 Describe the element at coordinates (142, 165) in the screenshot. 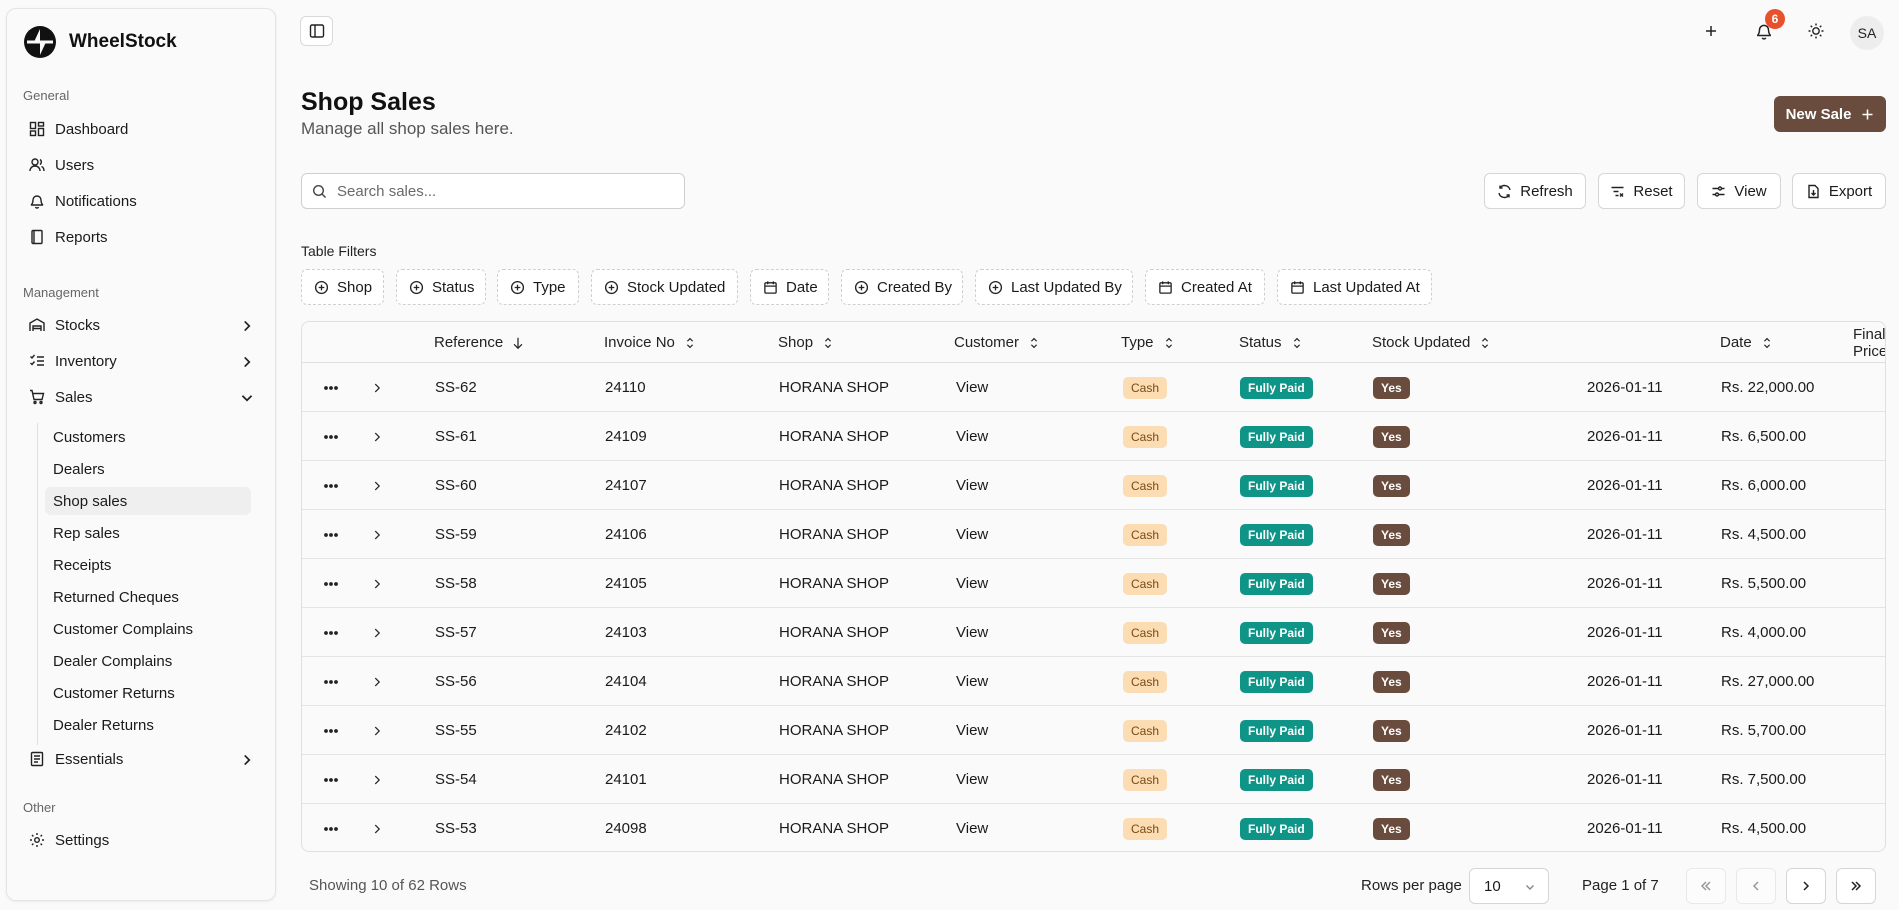

I see `sidebar-item-users: Users` at that location.